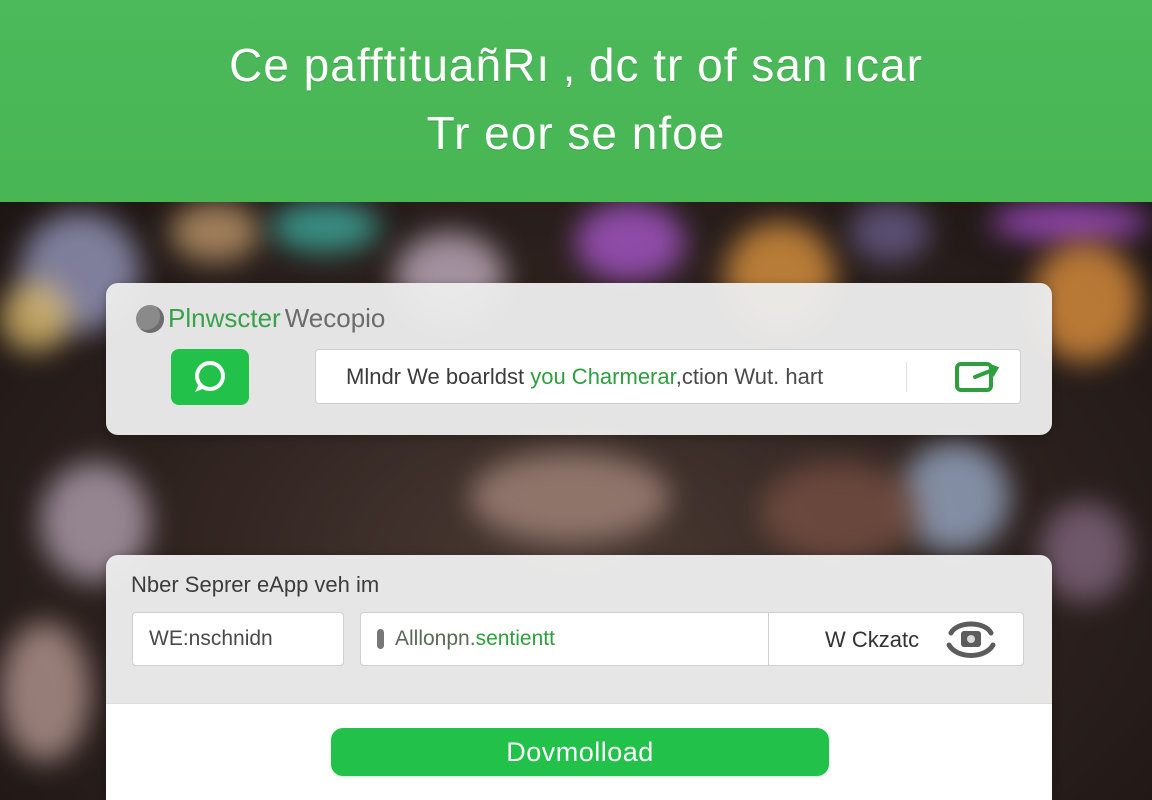 The image size is (1152, 800). I want to click on download-button: Dovmolload, so click(580, 752).